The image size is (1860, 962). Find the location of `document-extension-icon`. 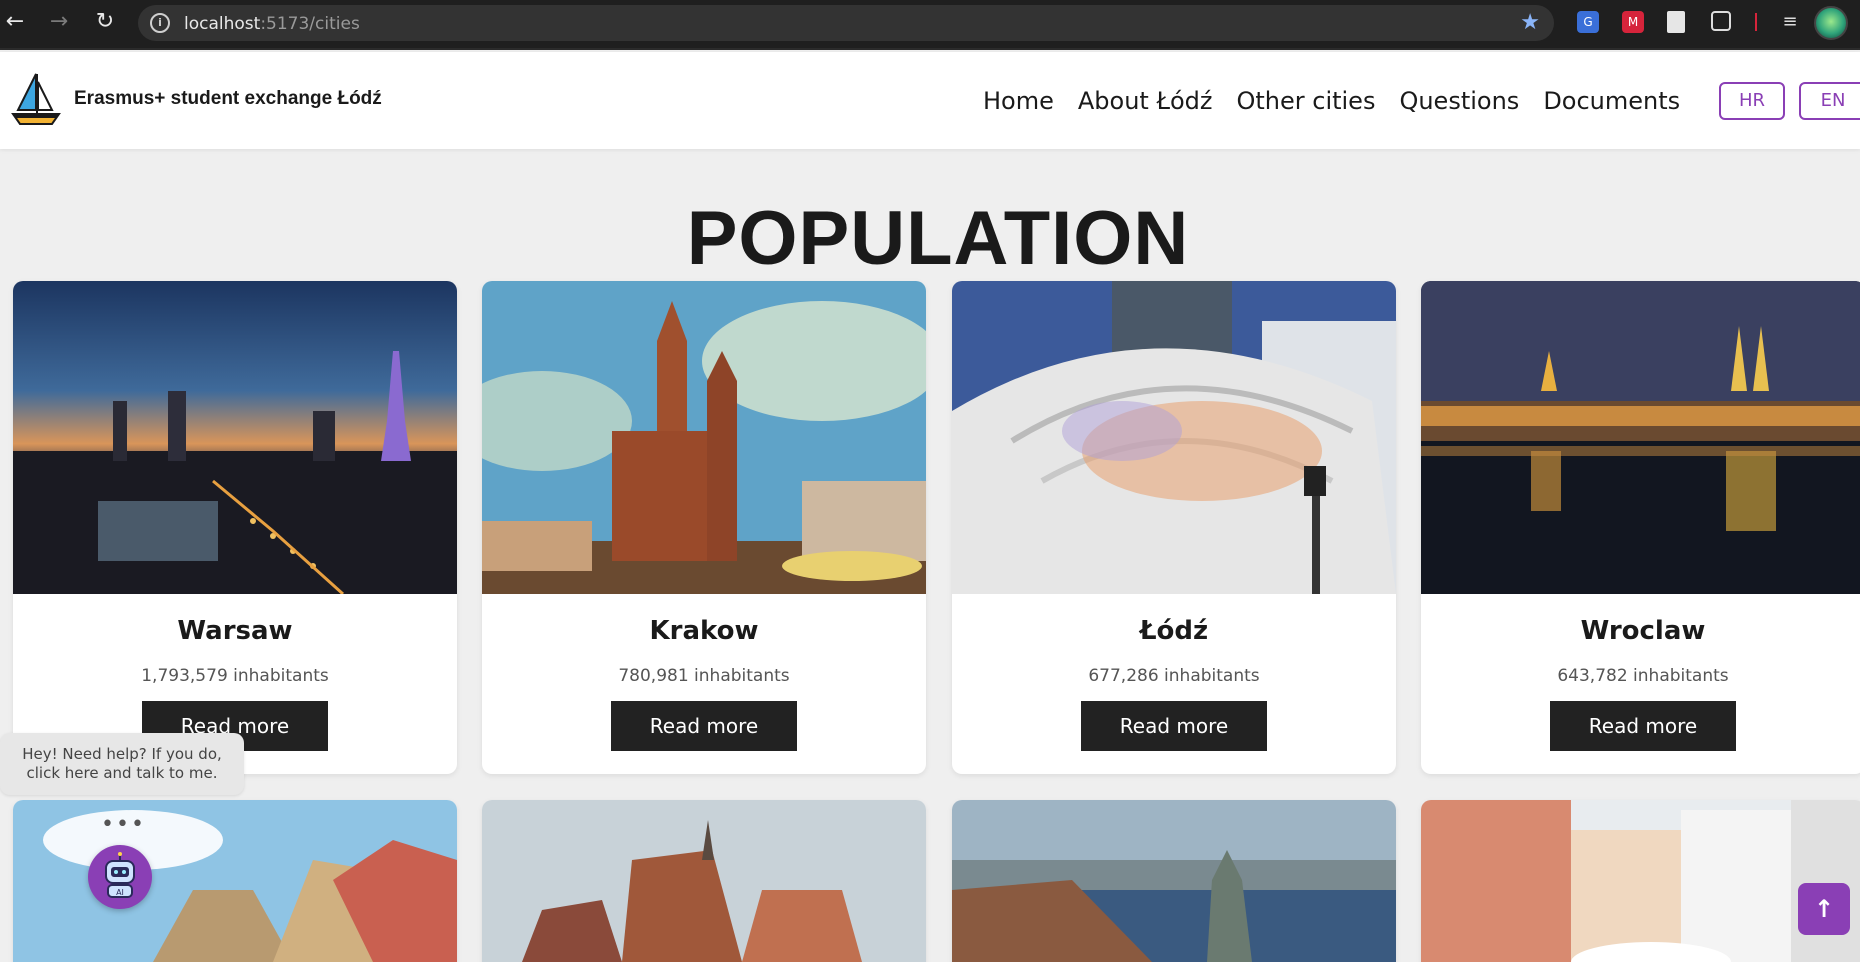

document-extension-icon is located at coordinates (1676, 22).